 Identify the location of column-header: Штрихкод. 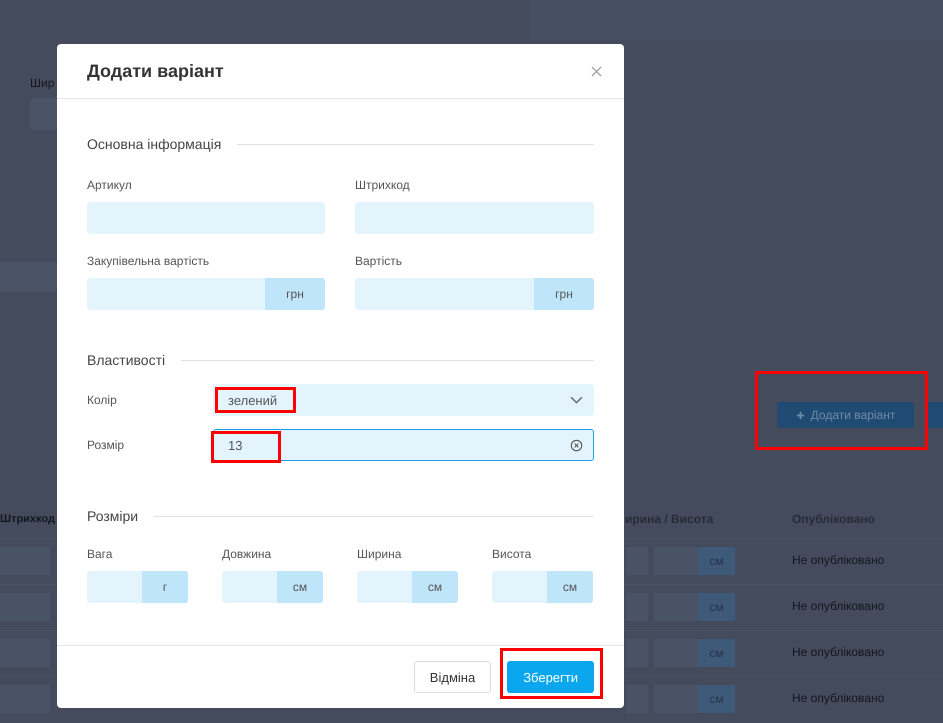
(27, 519).